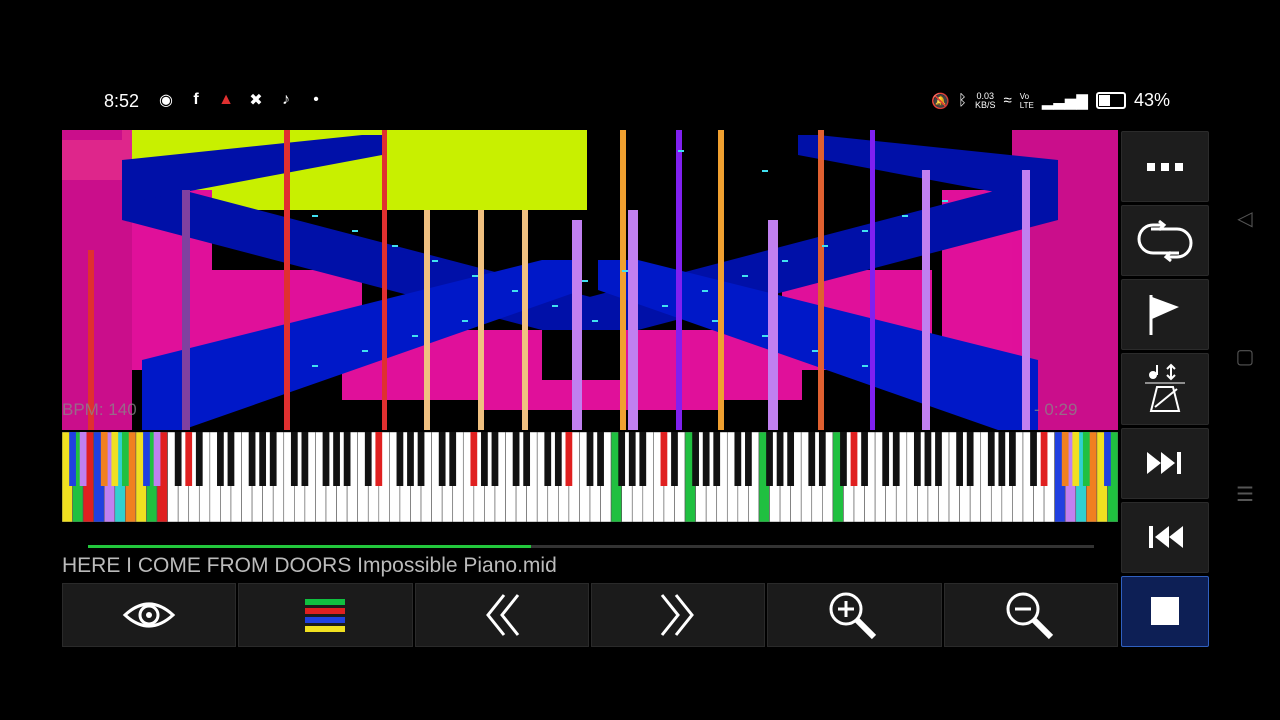  What do you see at coordinates (1165, 537) in the screenshot?
I see `skip-back-button` at bounding box center [1165, 537].